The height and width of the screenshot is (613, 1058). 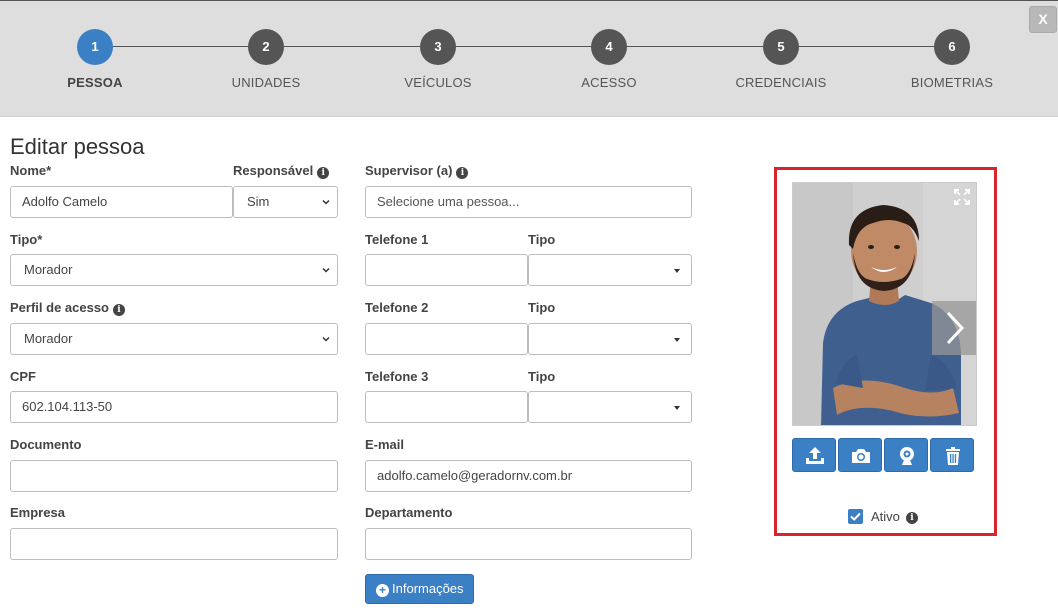 What do you see at coordinates (962, 197) in the screenshot?
I see `expand-icon` at bounding box center [962, 197].